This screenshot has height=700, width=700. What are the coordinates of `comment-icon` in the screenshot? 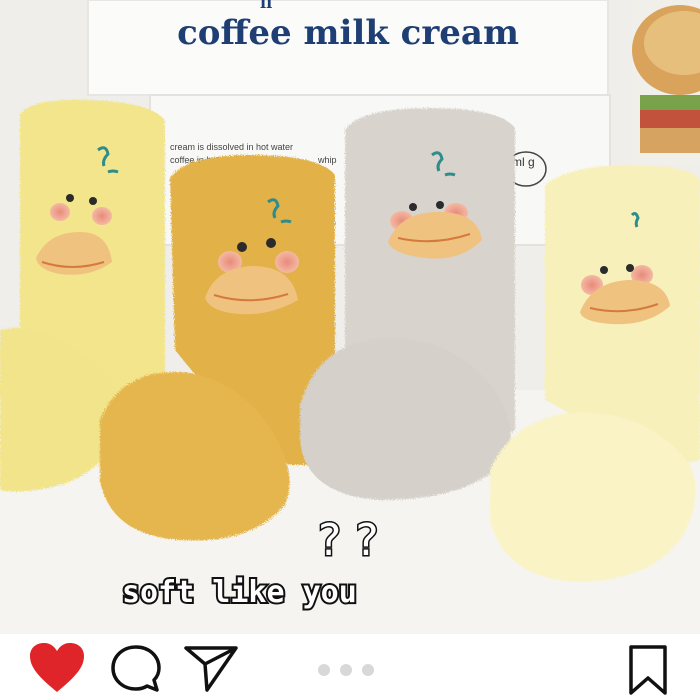 It's located at (136, 669).